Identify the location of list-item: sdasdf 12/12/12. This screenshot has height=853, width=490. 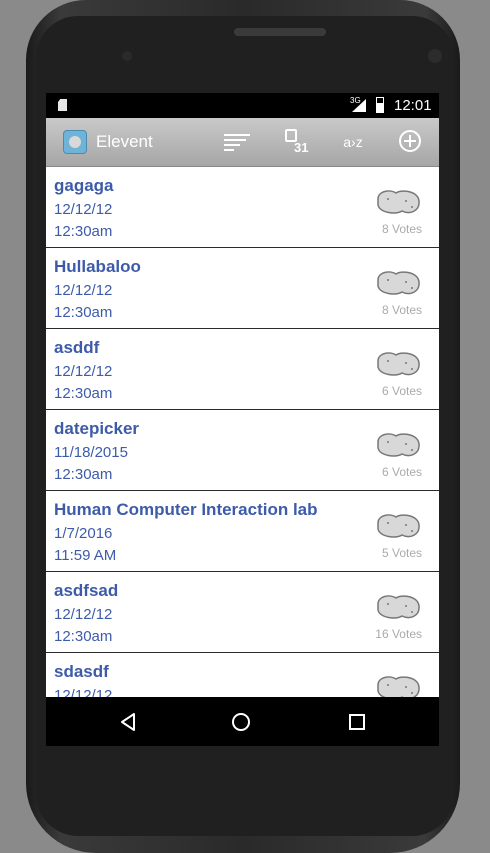
(242, 675).